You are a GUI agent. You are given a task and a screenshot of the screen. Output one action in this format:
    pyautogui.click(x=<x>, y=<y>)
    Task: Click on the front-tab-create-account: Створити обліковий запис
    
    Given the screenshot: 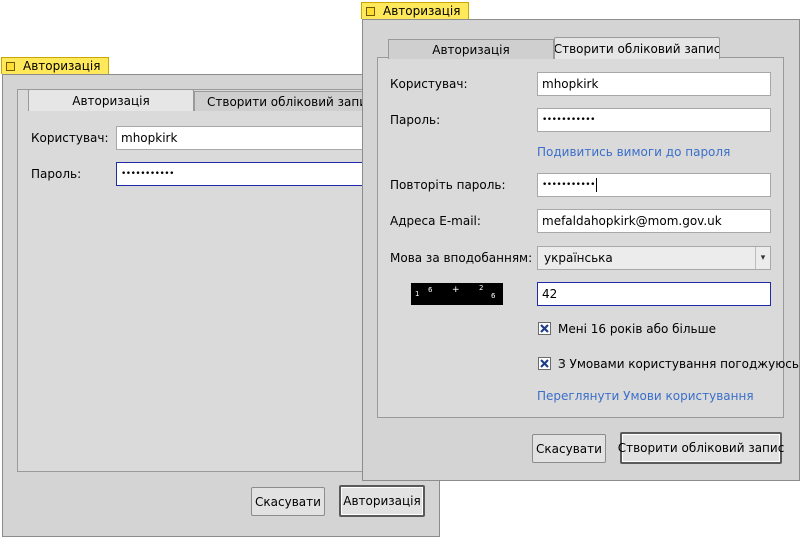 What is the action you would take?
    pyautogui.click(x=637, y=48)
    